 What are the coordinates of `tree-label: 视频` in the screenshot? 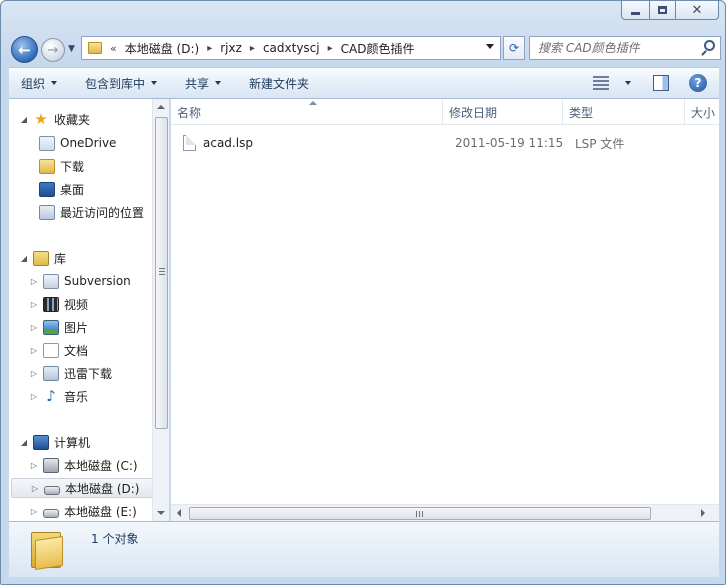 It's located at (76, 304).